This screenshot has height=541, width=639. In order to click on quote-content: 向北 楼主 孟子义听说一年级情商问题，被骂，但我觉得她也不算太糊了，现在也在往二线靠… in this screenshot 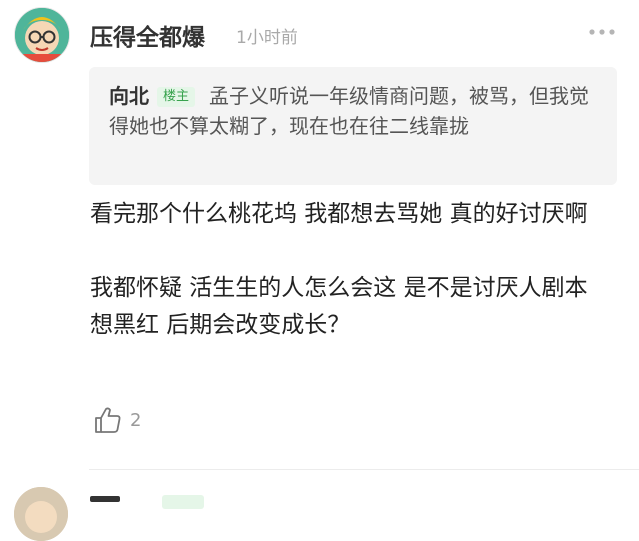, I will do `click(349, 111)`.